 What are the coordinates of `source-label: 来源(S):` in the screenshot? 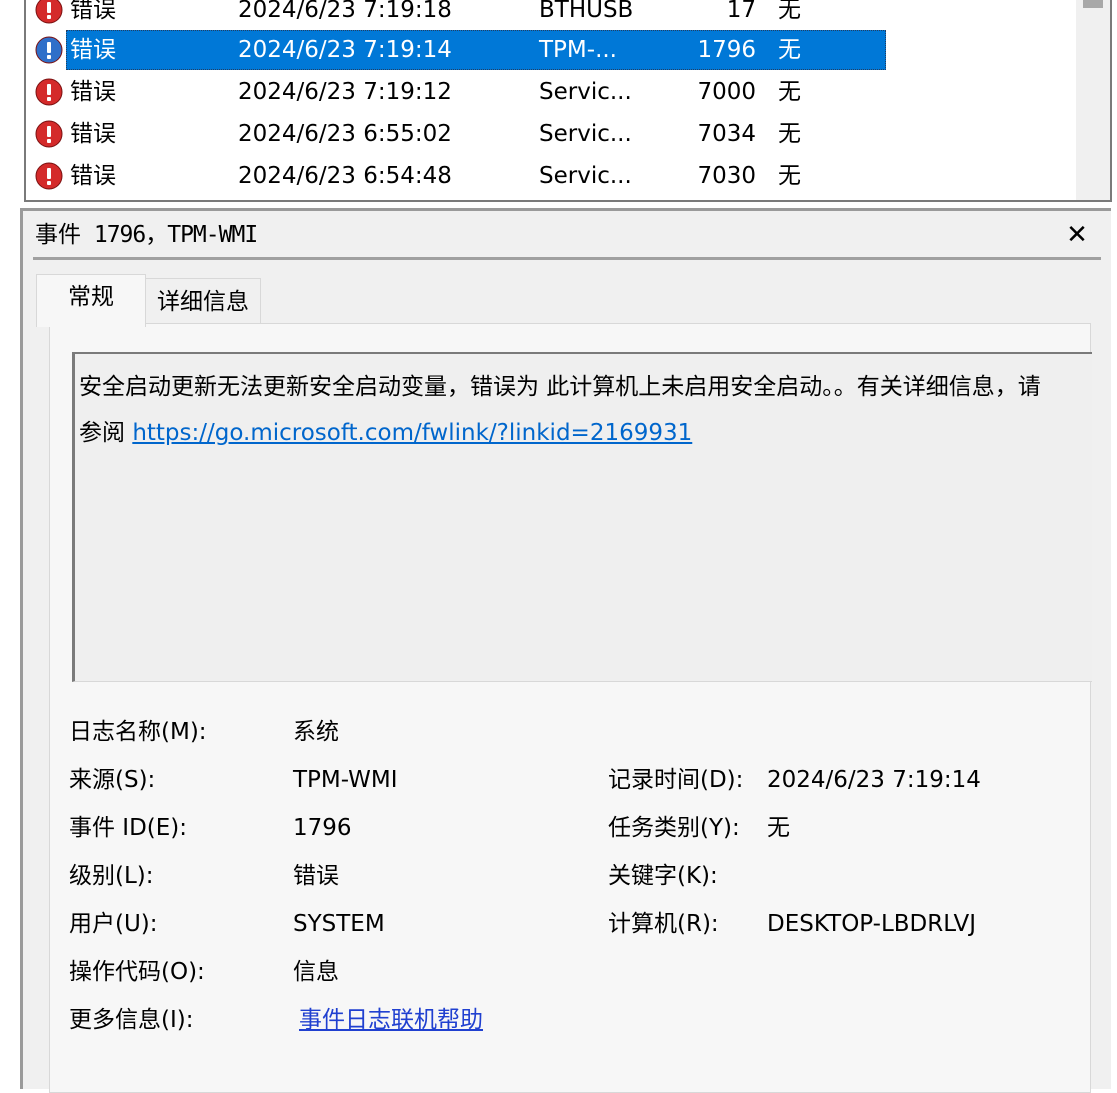 It's located at (112, 780).